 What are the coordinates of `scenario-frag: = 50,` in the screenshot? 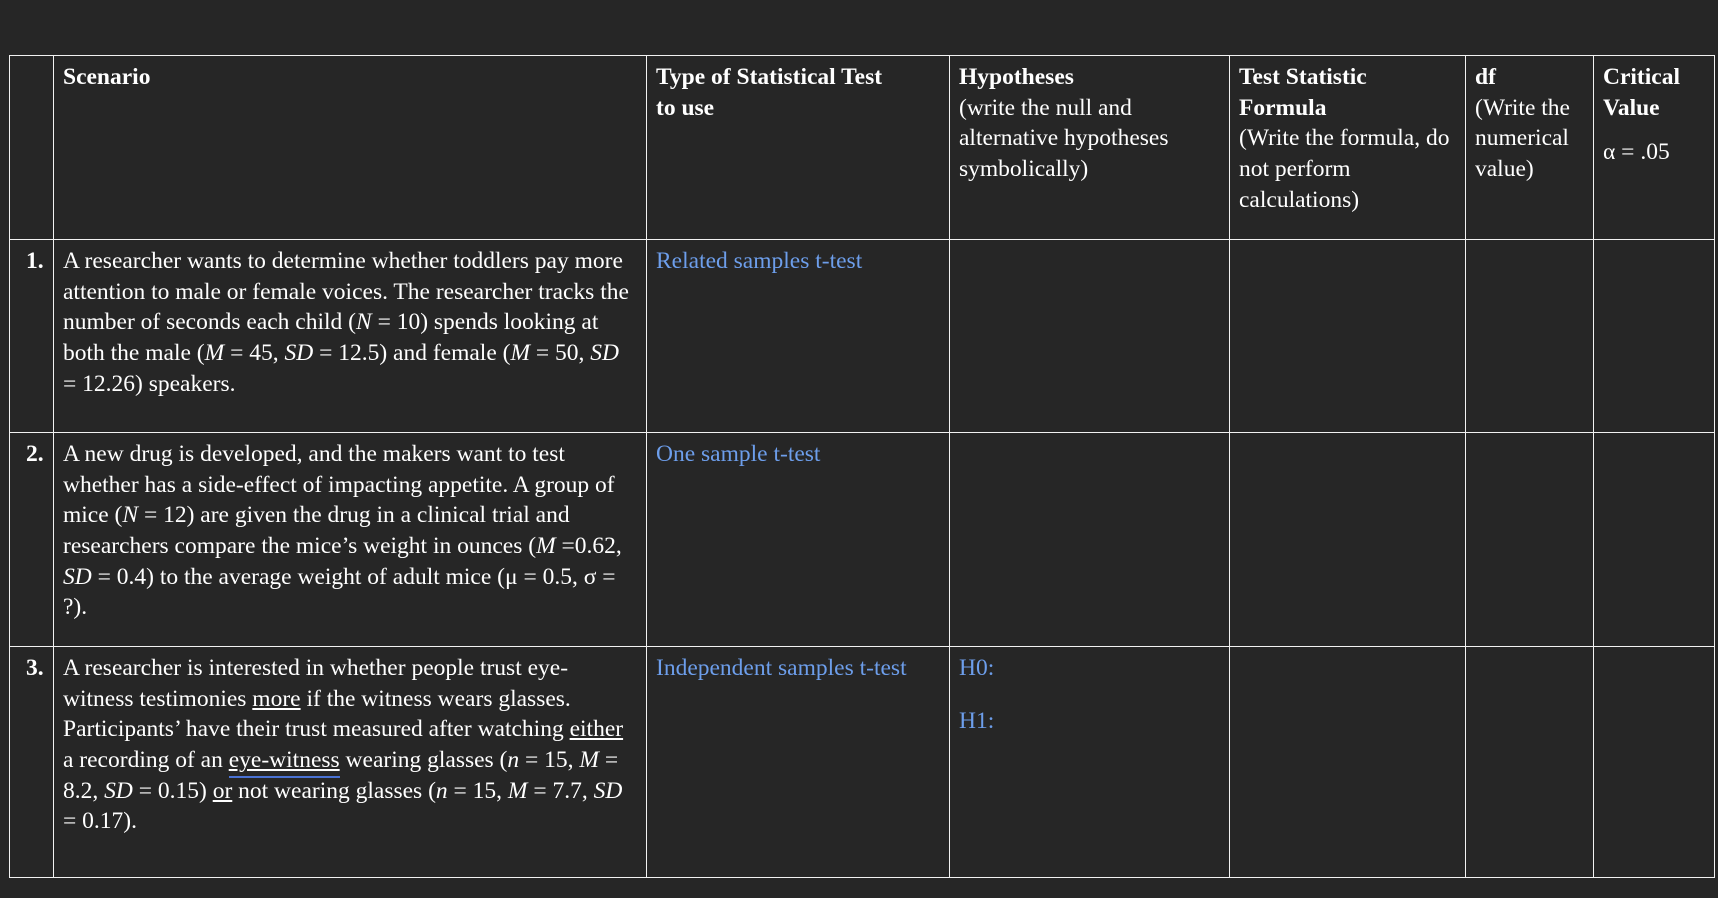 It's located at (560, 352).